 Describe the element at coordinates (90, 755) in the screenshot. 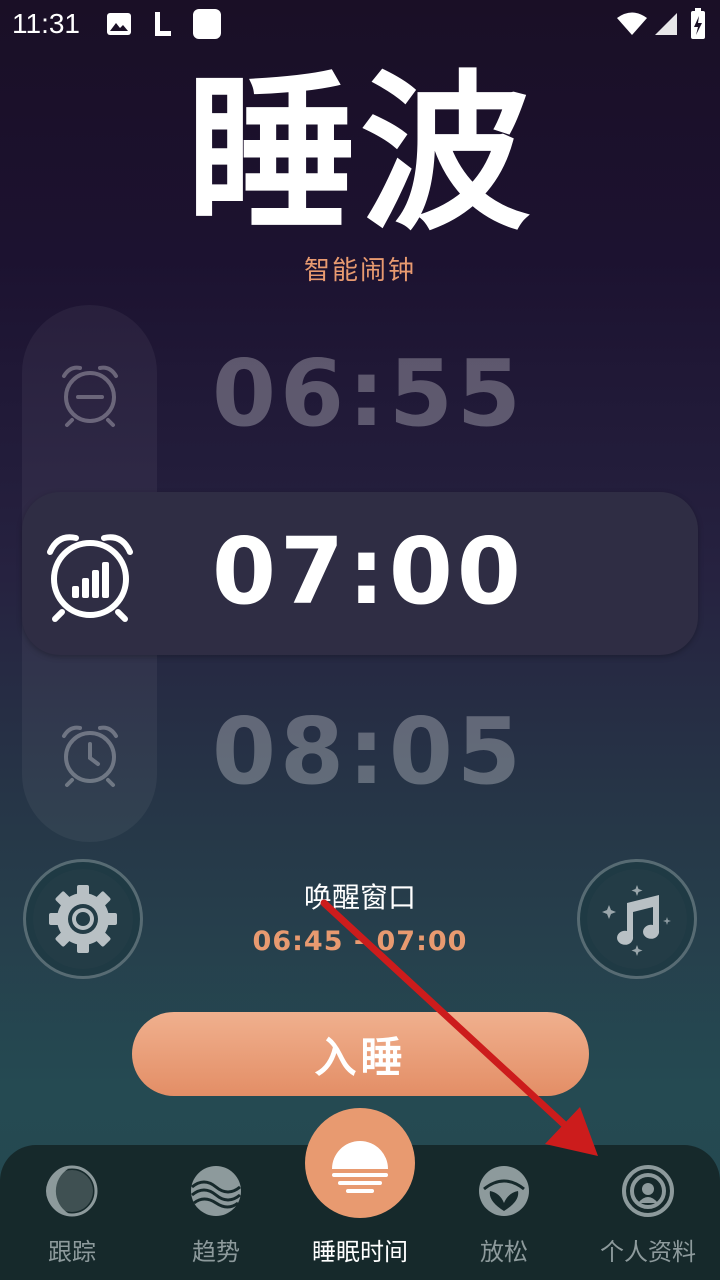

I see `alarm-clock-icon` at that location.